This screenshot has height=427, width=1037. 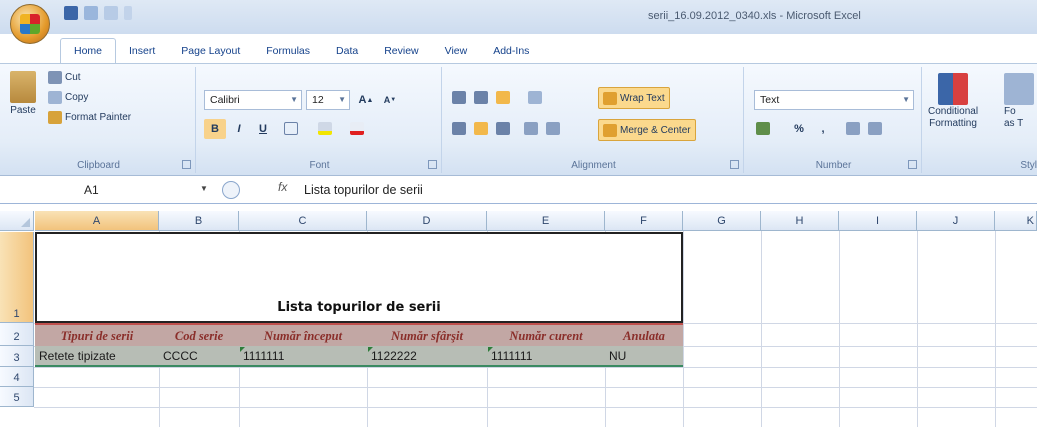 What do you see at coordinates (427, 336) in the screenshot?
I see `cell-d2: Număr sfârşit` at bounding box center [427, 336].